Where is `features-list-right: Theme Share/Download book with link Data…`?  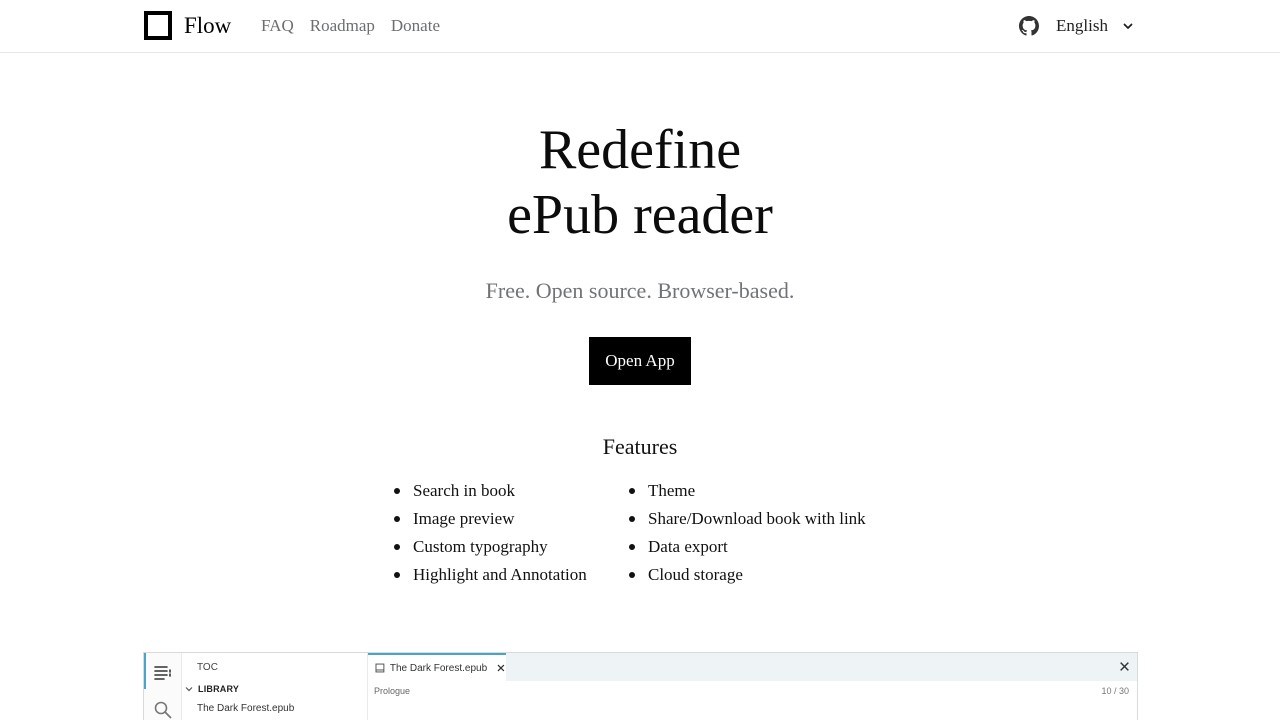 features-list-right: Theme Share/Download book with link Data… is located at coordinates (747, 533).